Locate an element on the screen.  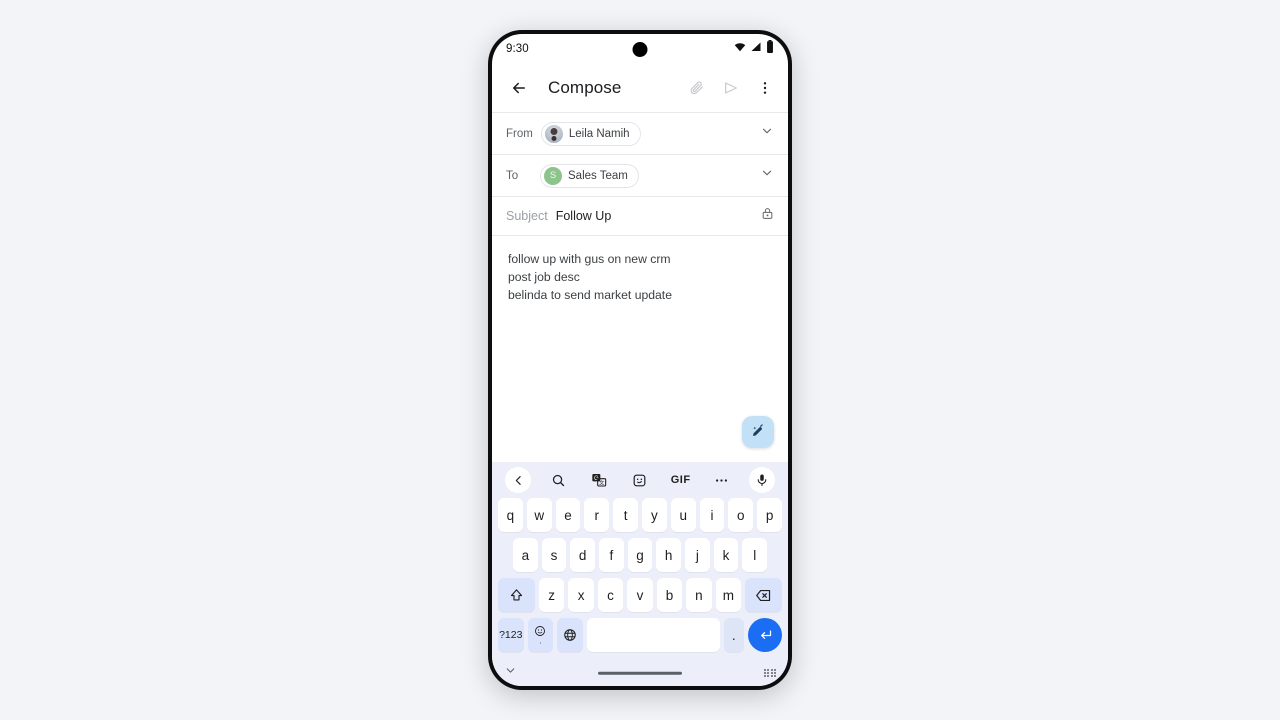
keyboard-row-4: ?123 , . is located at coordinates (640, 635).